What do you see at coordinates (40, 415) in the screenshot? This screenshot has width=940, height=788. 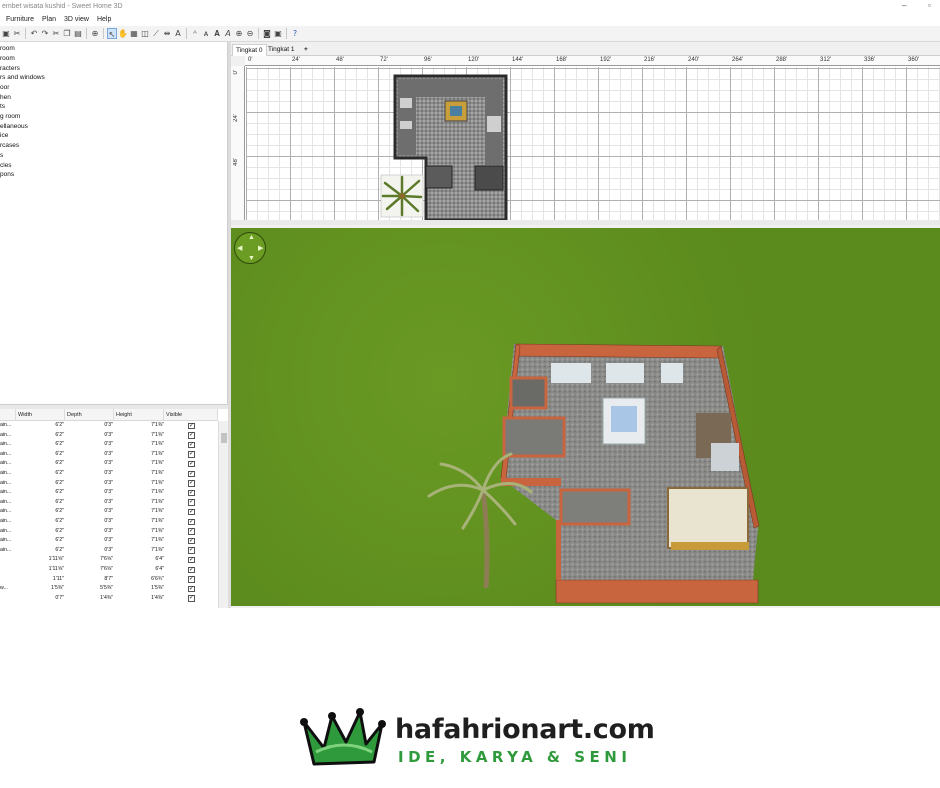 I see `column-header-width: Width` at bounding box center [40, 415].